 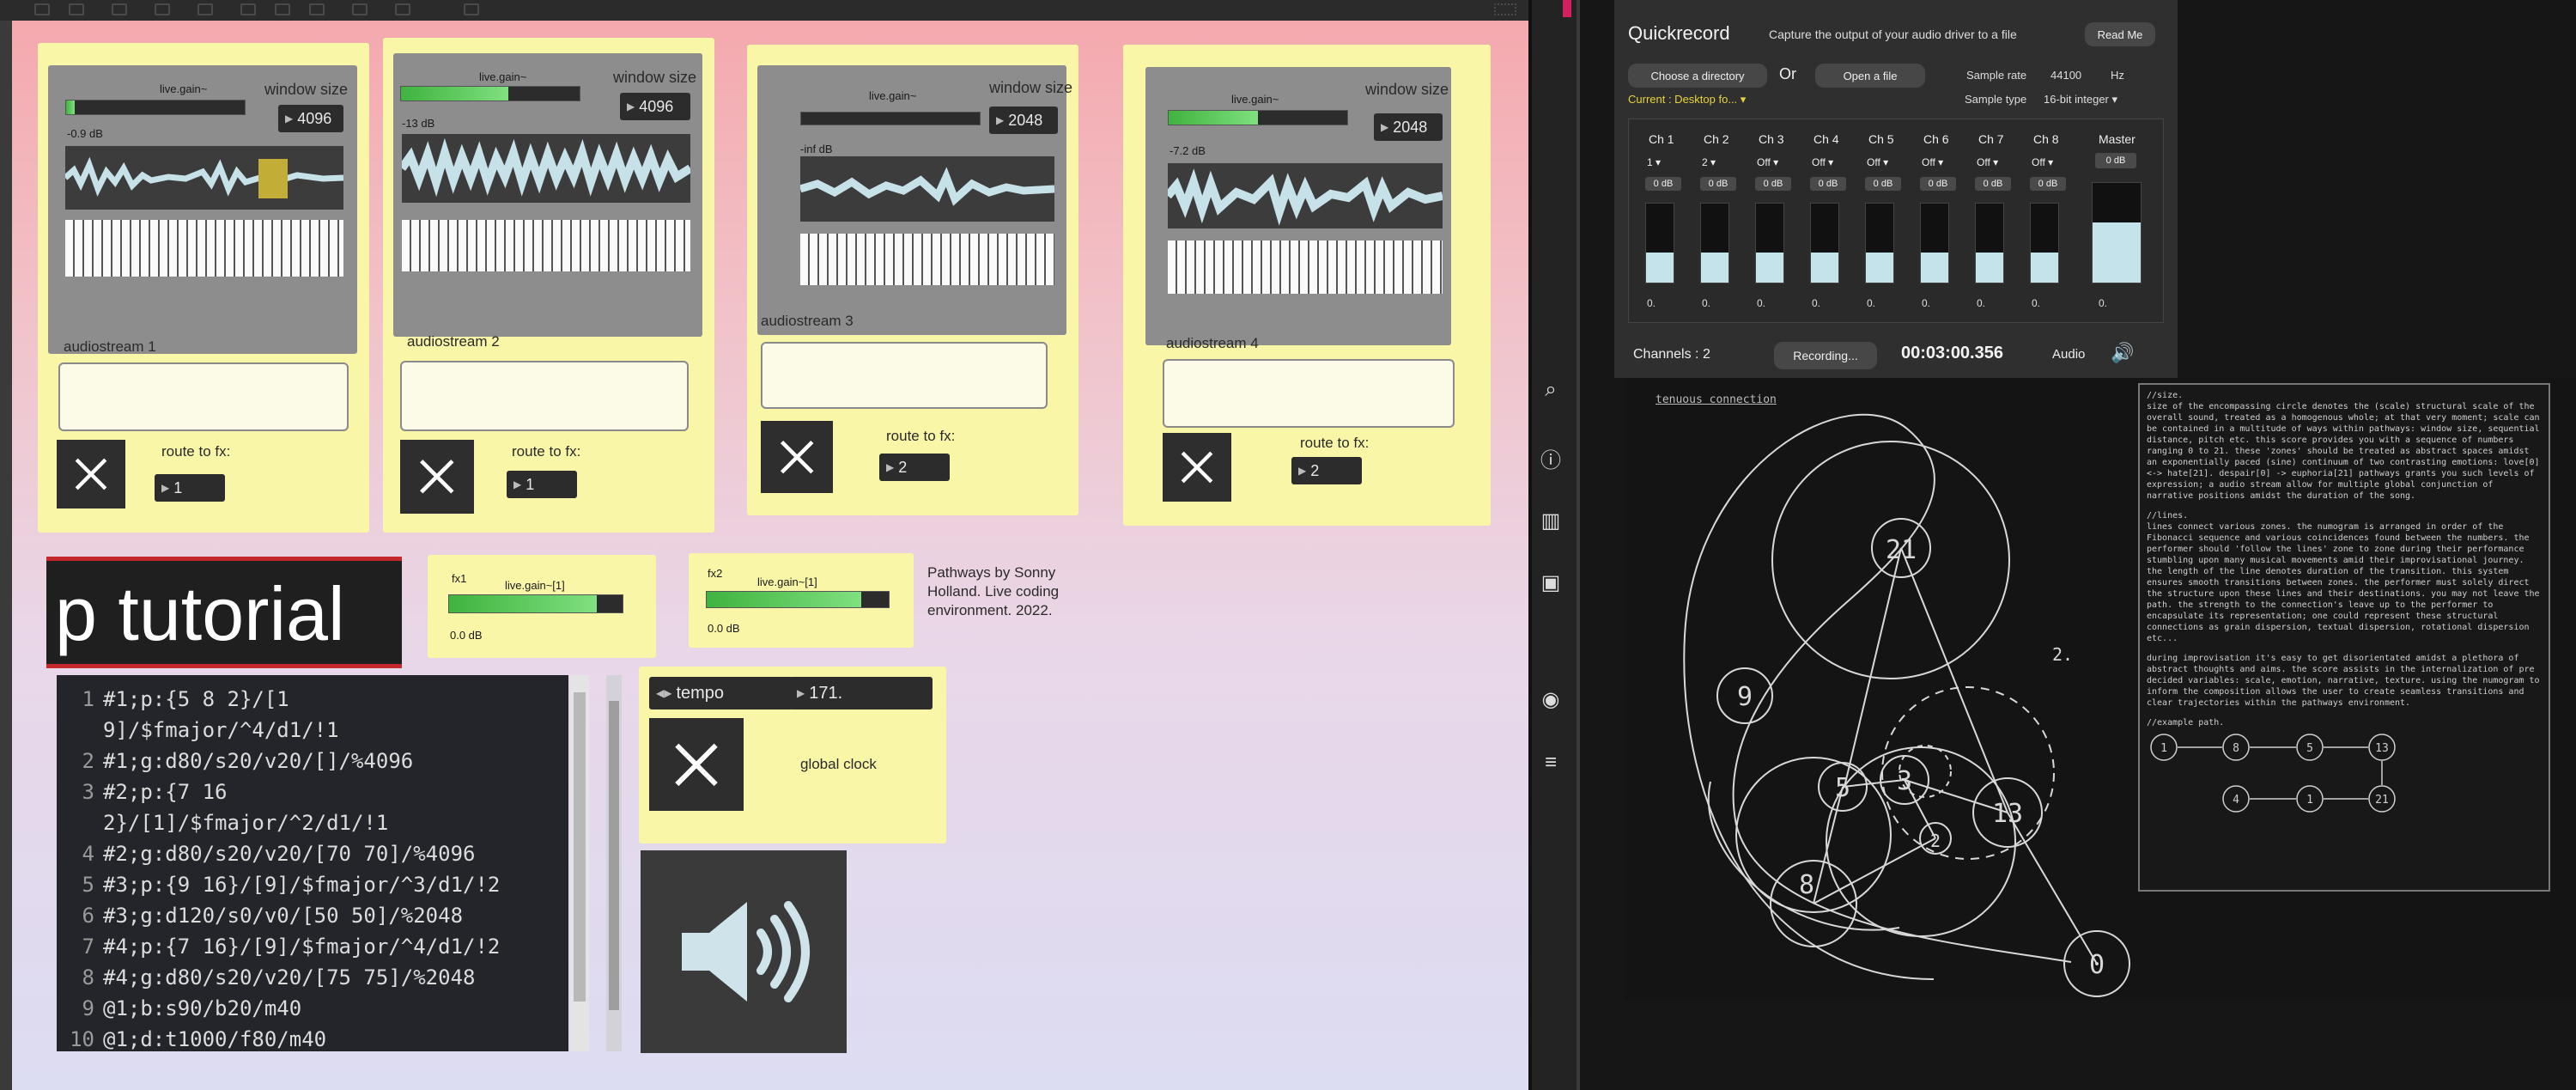 What do you see at coordinates (614, 863) in the screenshot?
I see `side-scrollbar` at bounding box center [614, 863].